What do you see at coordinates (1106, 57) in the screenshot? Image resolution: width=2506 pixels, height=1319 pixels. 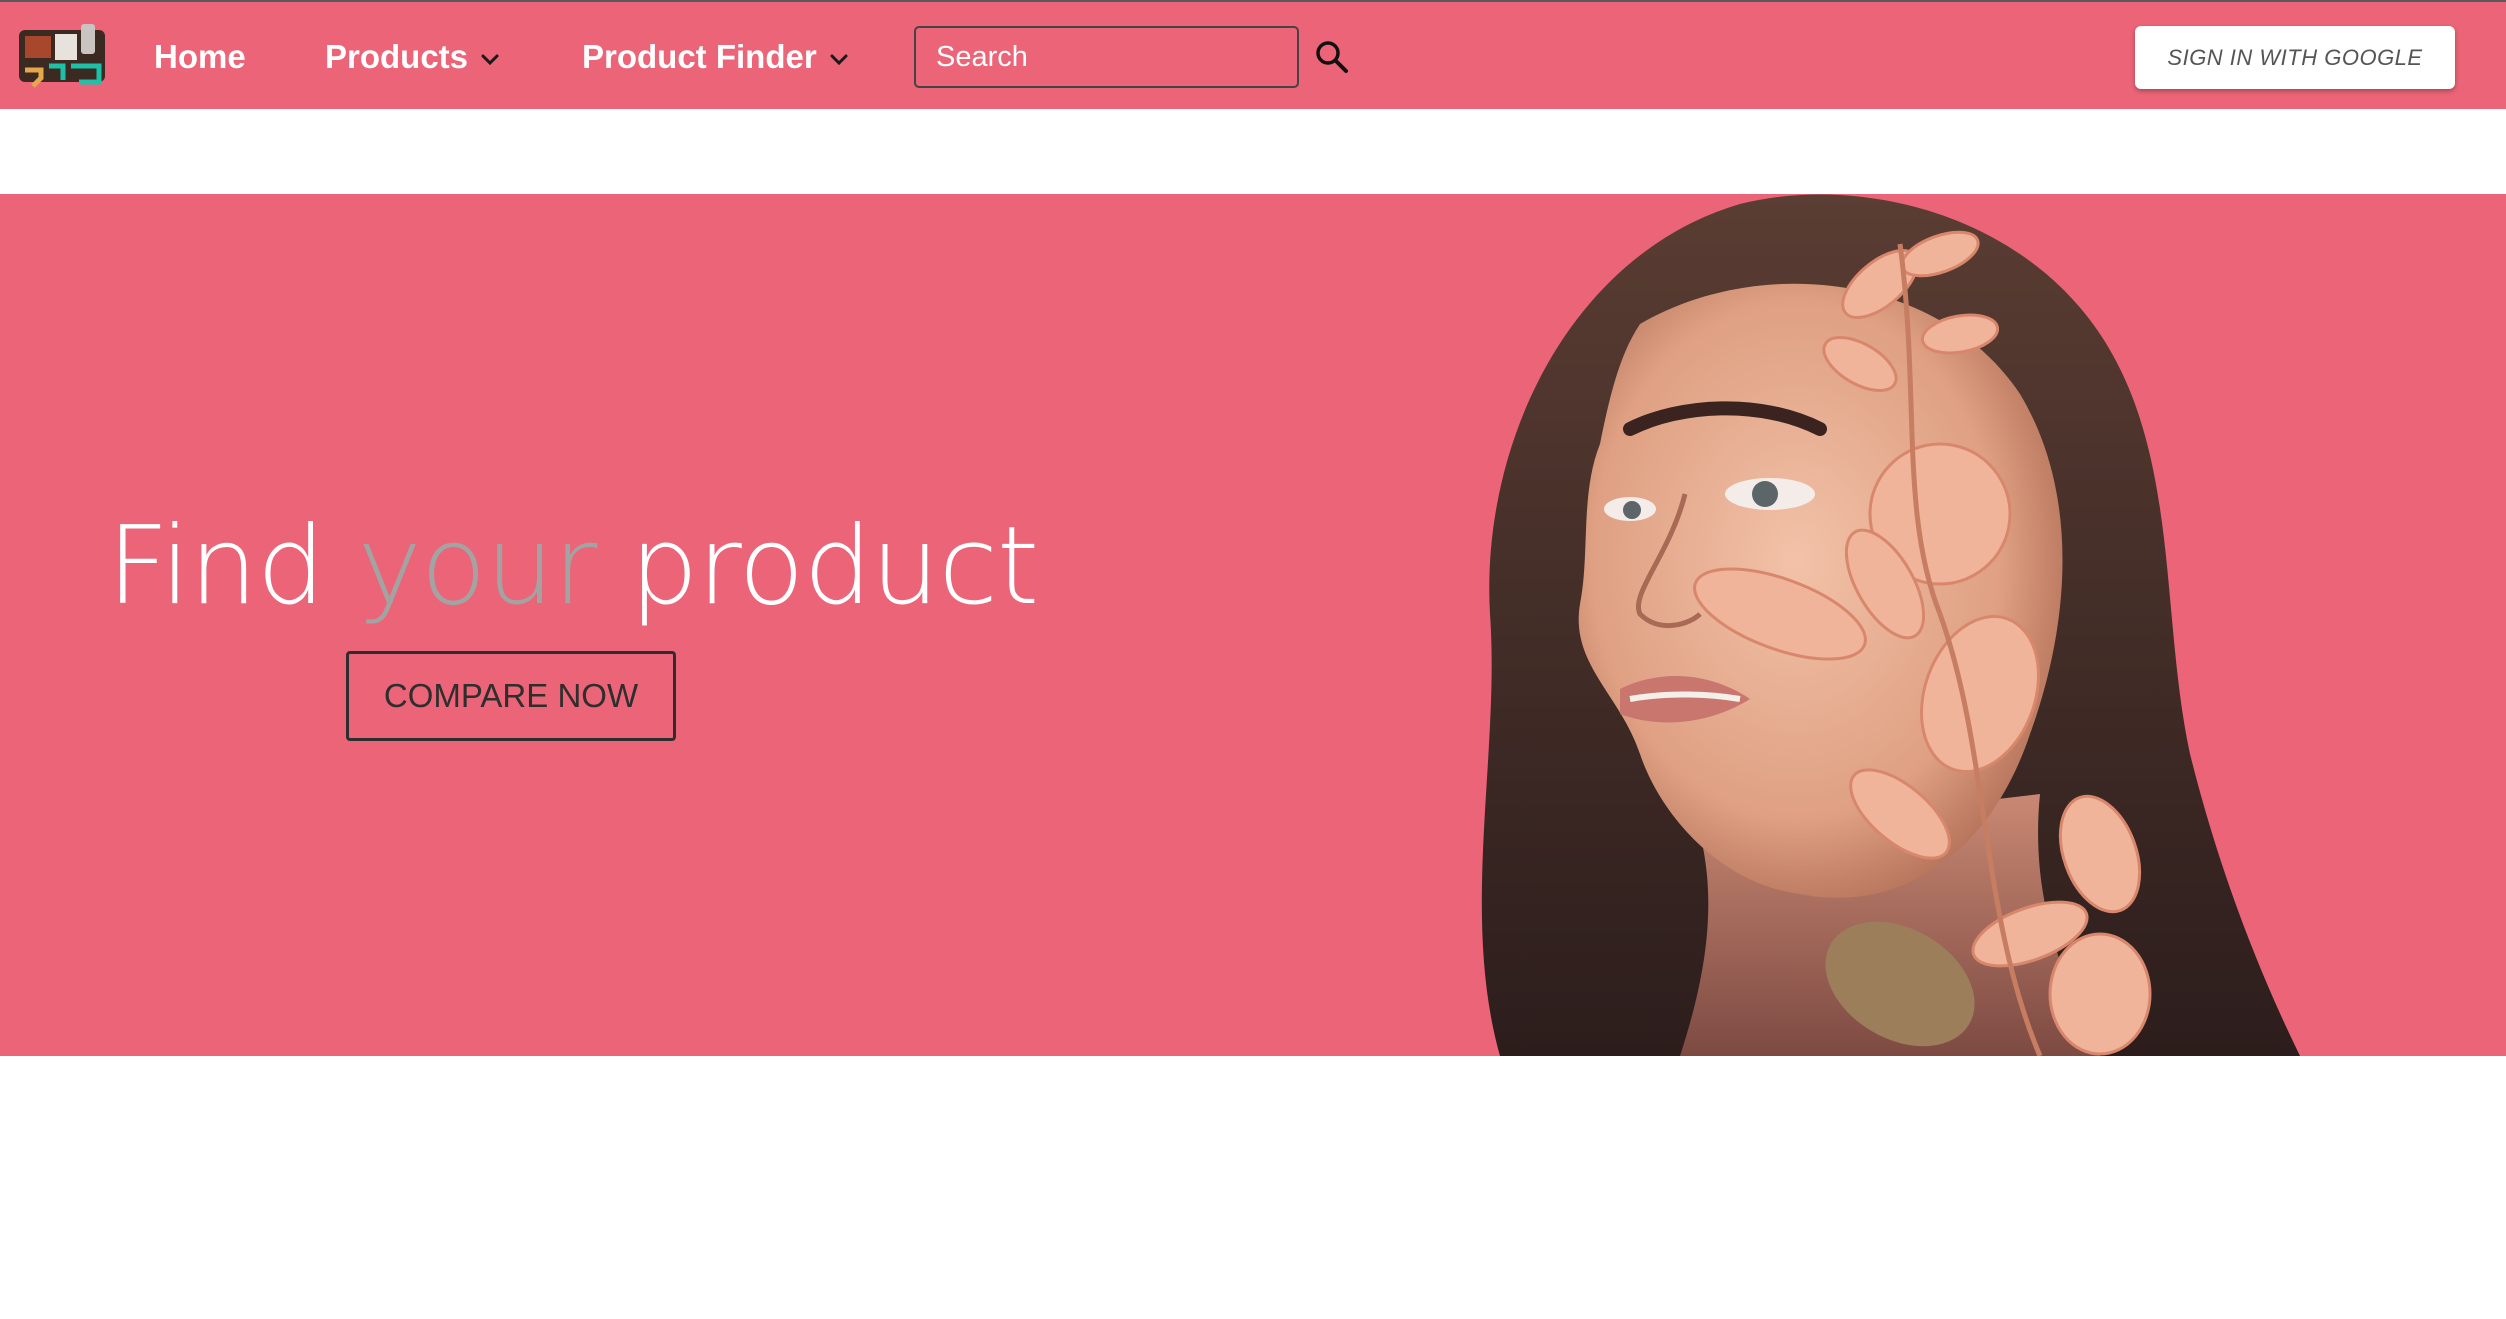 I see `search-input` at bounding box center [1106, 57].